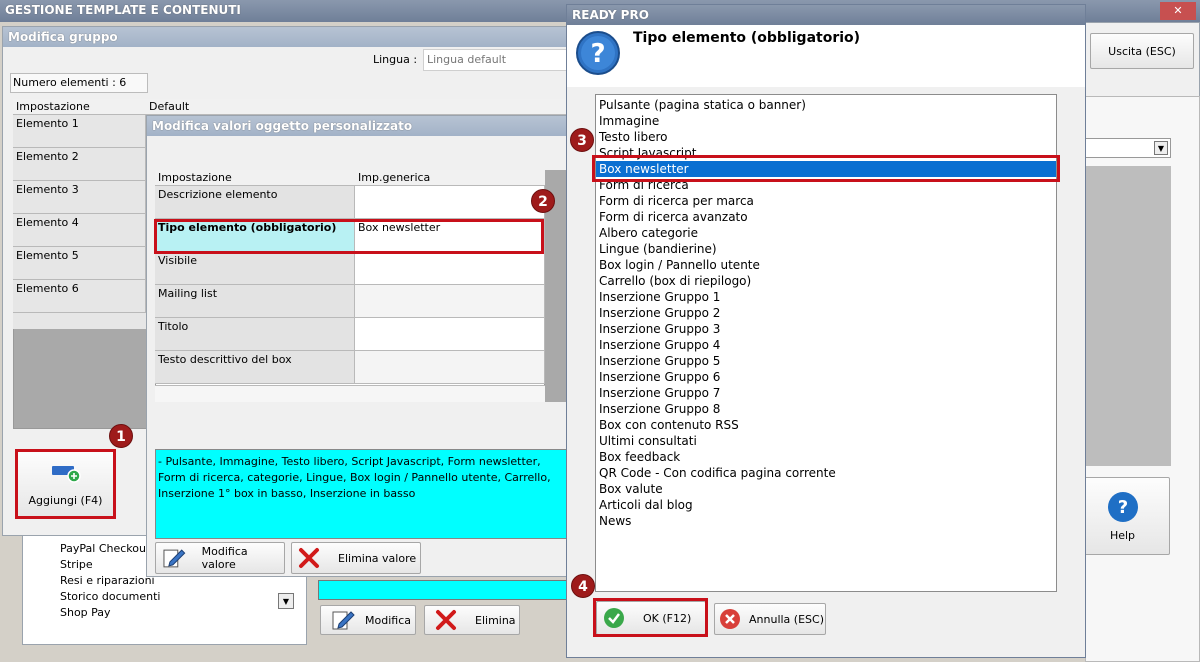  What do you see at coordinates (826, 281) in the screenshot?
I see `element-type-option: Carrello (box di riepilogo)` at bounding box center [826, 281].